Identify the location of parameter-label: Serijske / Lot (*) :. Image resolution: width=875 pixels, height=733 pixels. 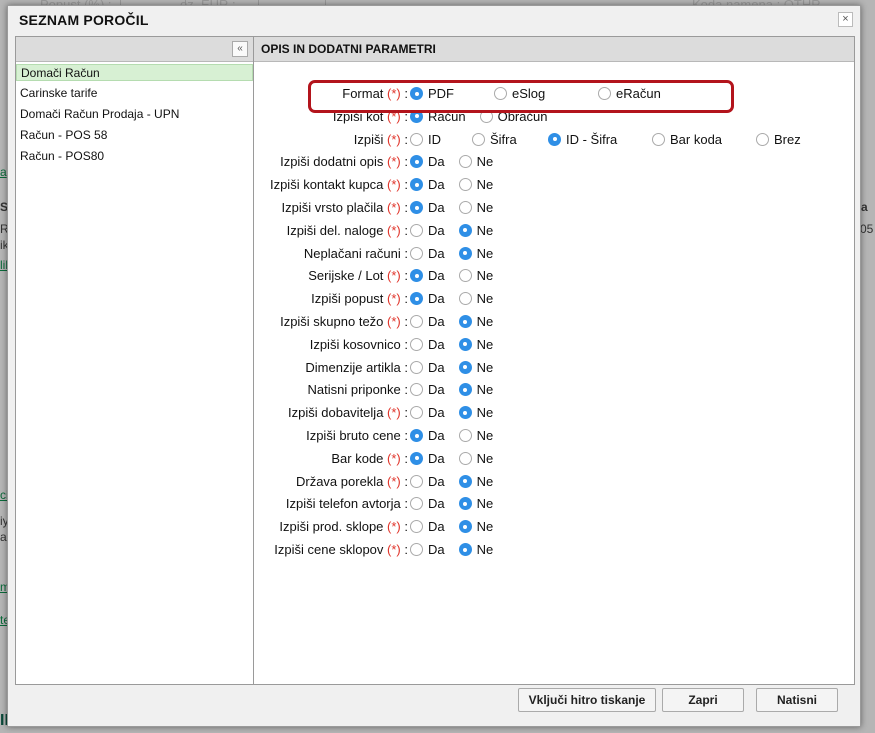
(358, 276).